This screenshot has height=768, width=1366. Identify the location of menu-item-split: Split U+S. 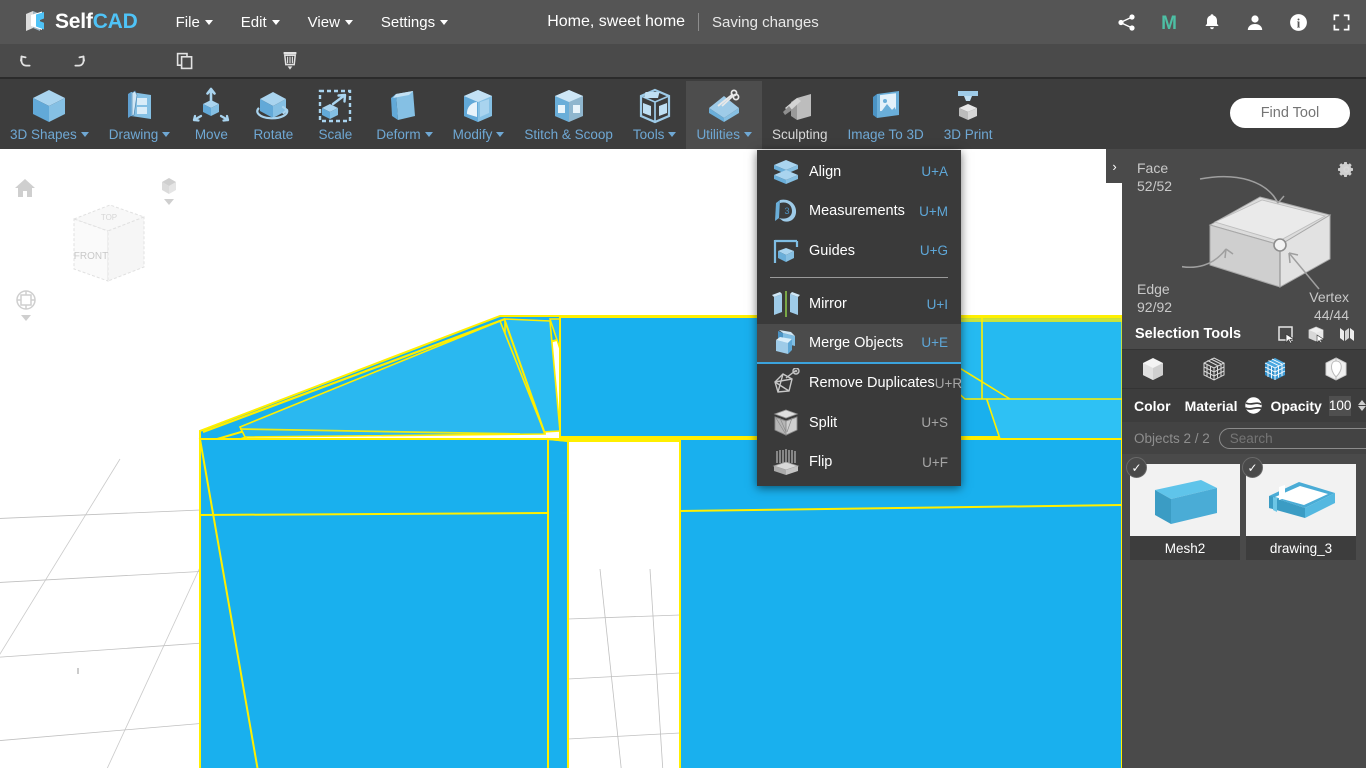
(859, 423).